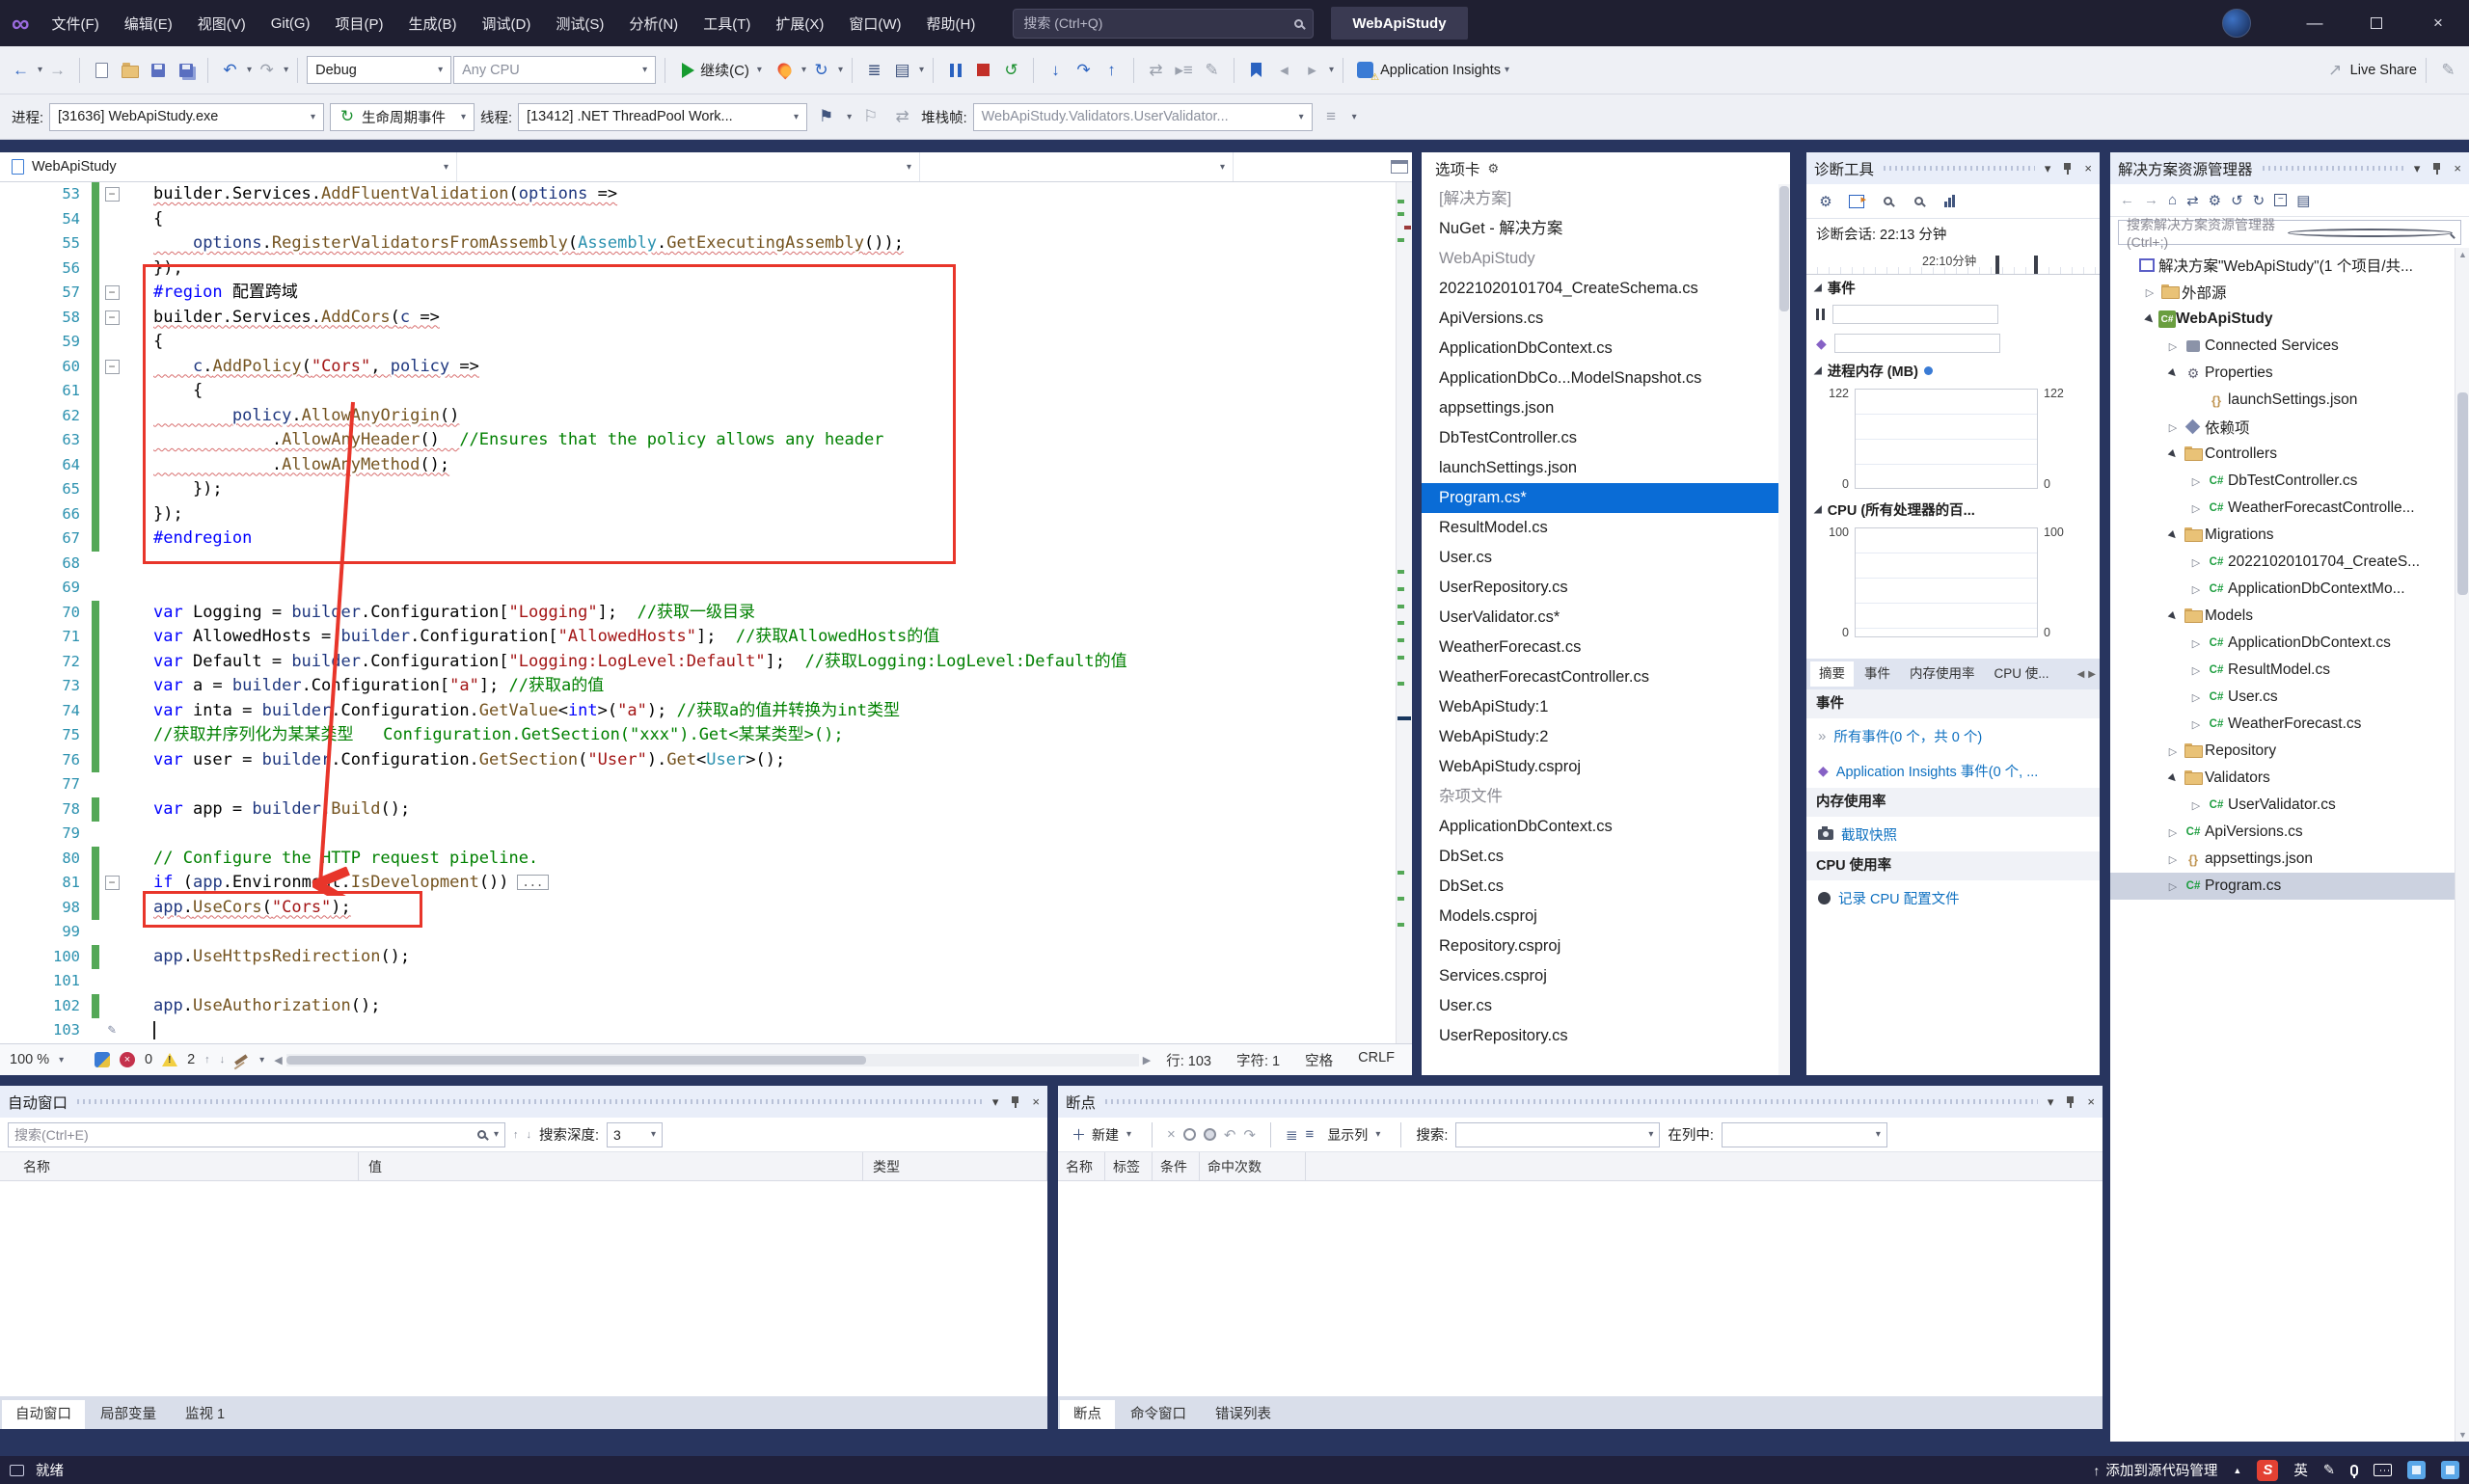 The height and width of the screenshot is (1484, 2469). What do you see at coordinates (1158, 1414) in the screenshot?
I see `breakpoints-tab-命令窗口: 命令窗口` at bounding box center [1158, 1414].